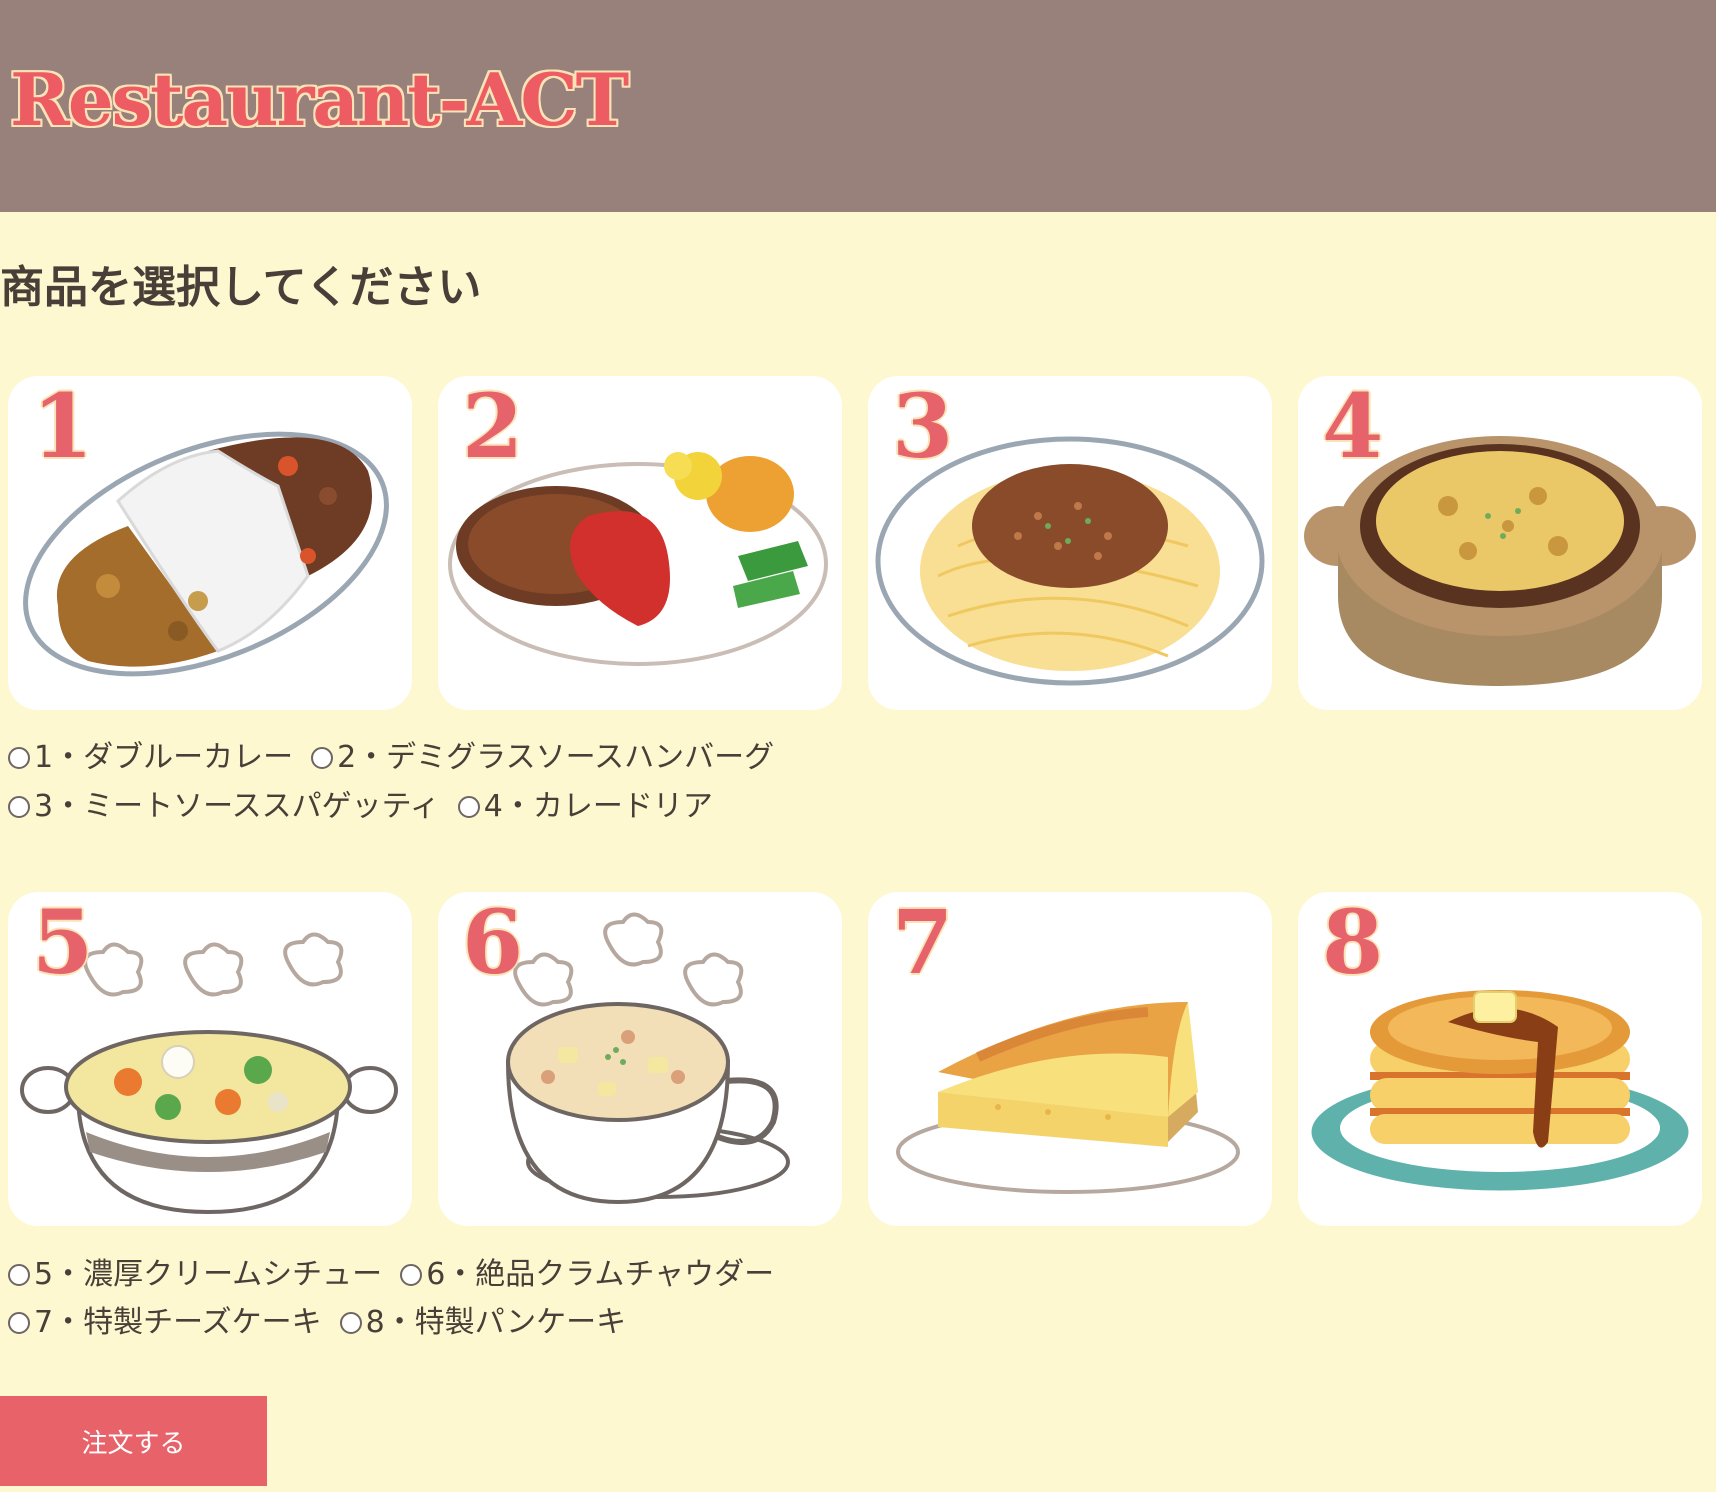 The image size is (1716, 1492). I want to click on option-row-4: 7・特製チーズケーキ 8・特製パンケーキ, so click(326, 1324).